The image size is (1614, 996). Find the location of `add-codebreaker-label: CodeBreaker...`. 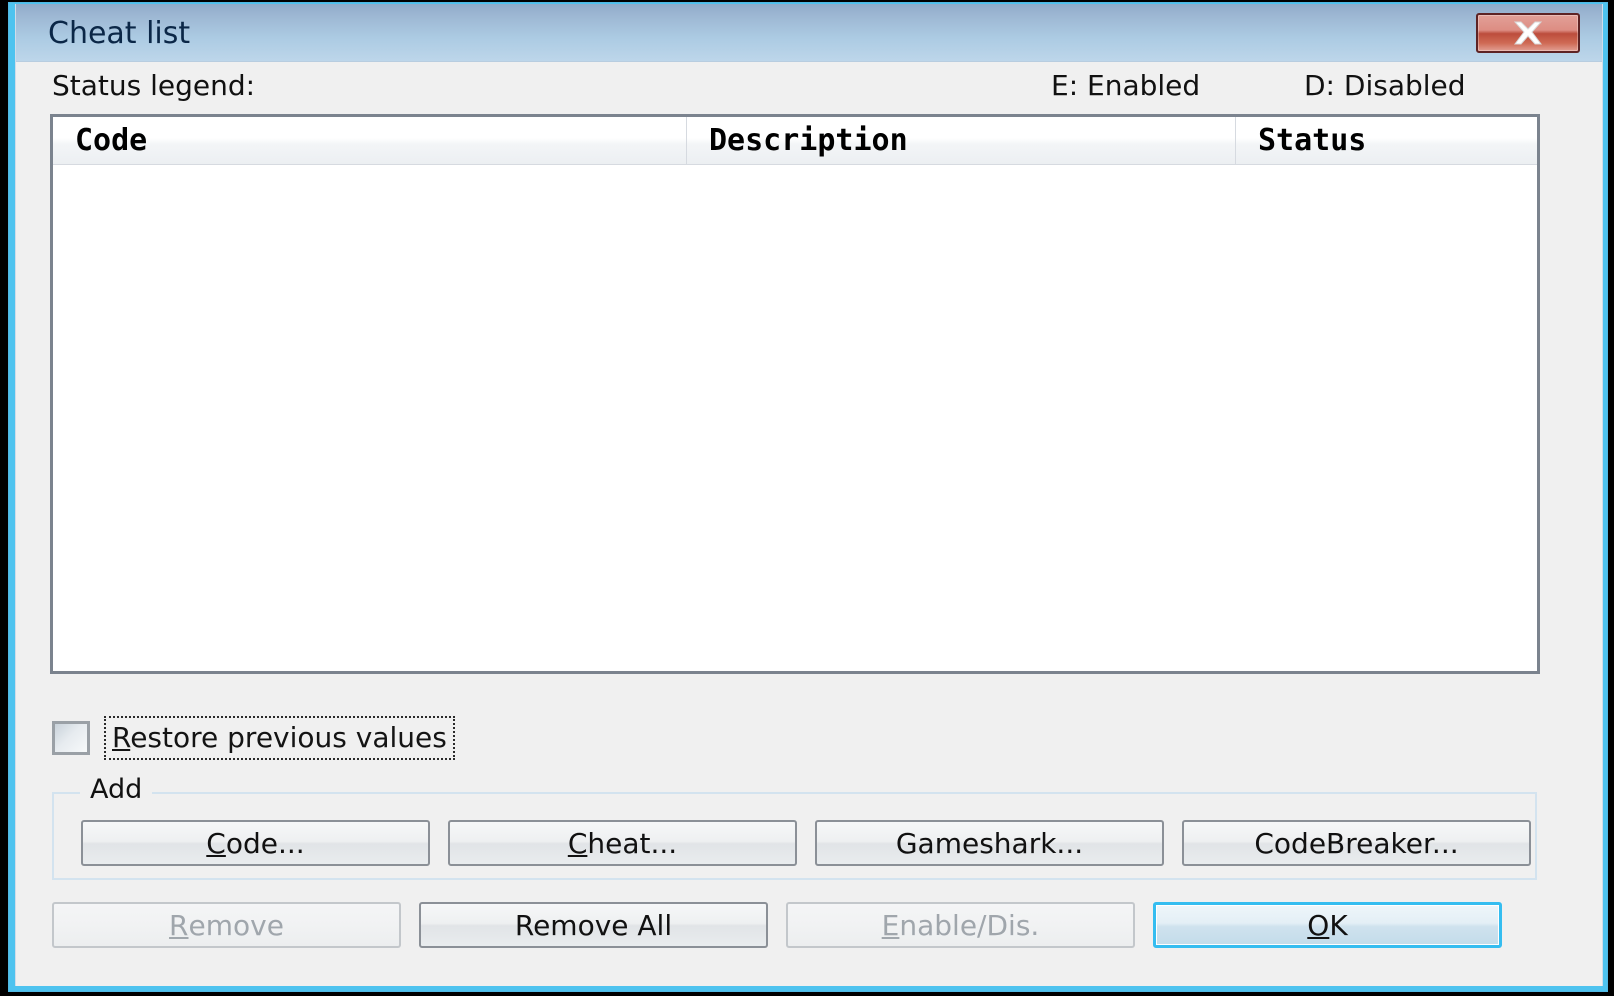

add-codebreaker-label: CodeBreaker... is located at coordinates (1356, 843).